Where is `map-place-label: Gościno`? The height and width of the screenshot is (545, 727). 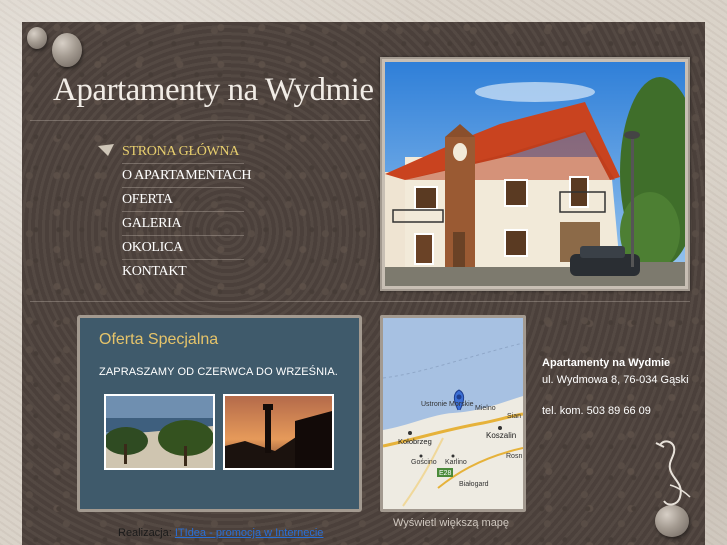
map-place-label: Gościno is located at coordinates (424, 462).